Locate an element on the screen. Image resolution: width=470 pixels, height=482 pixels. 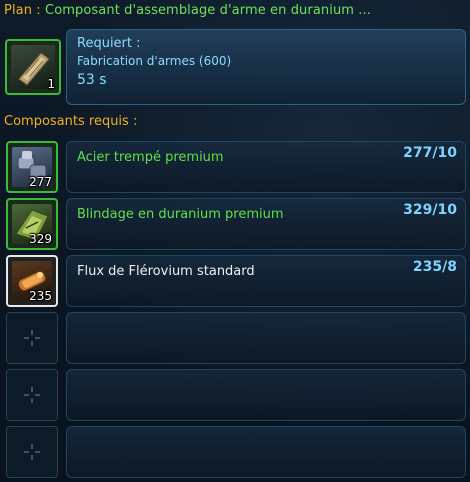
component-slot-armor: 329 is located at coordinates (32, 224).